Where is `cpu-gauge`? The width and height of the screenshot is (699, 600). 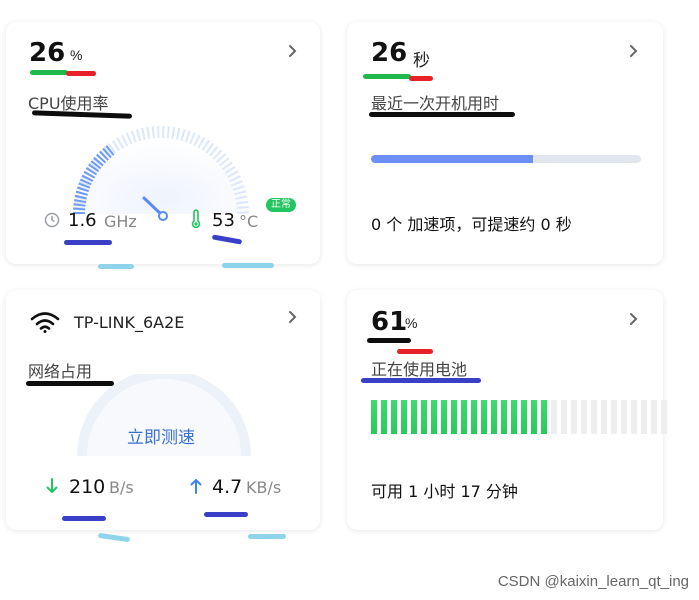 cpu-gauge is located at coordinates (161, 173).